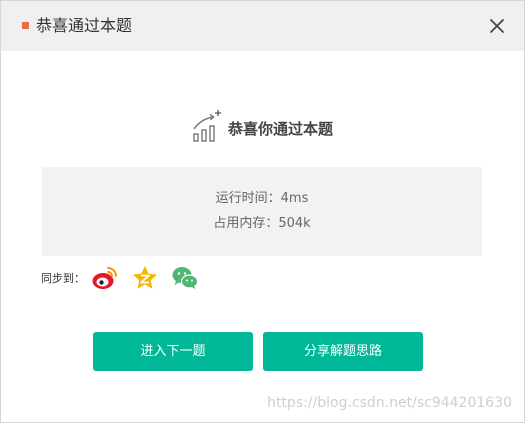 The image size is (525, 423). Describe the element at coordinates (262, 223) in the screenshot. I see `memory-stat: 占用内存：504k` at that location.